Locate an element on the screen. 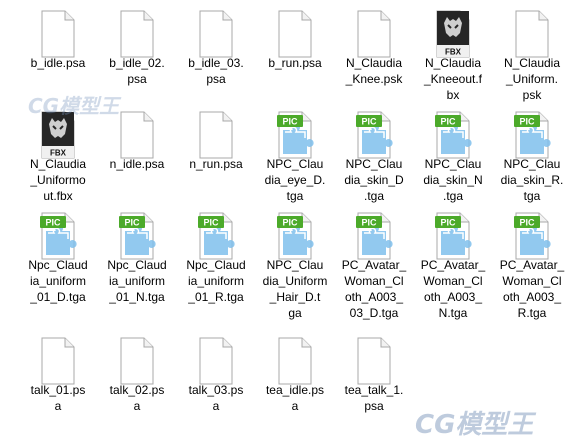  file-name: b_idle_03. psa is located at coordinates (216, 71).